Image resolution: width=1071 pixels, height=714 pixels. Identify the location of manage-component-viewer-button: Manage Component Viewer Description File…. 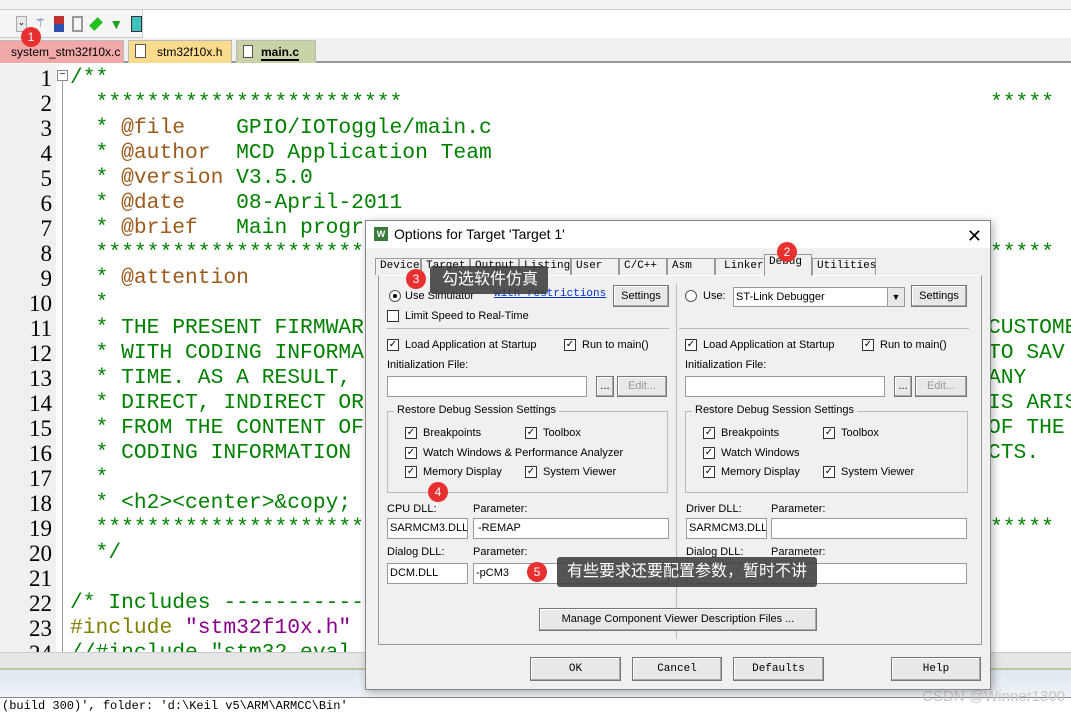
(678, 619).